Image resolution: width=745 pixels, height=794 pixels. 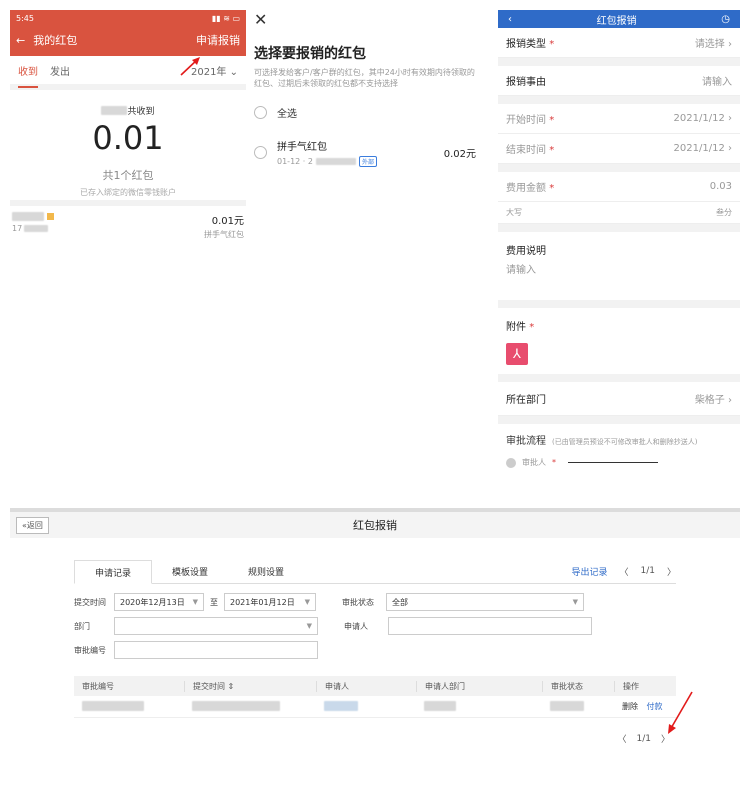 What do you see at coordinates (356, 626) in the screenshot?
I see `applicant-label: 申请人` at bounding box center [356, 626].